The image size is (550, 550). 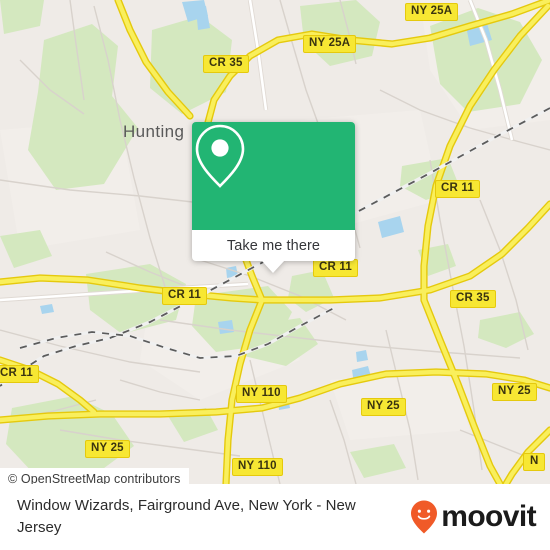 I want to click on take-me-there-button: Take me there, so click(x=273, y=245).